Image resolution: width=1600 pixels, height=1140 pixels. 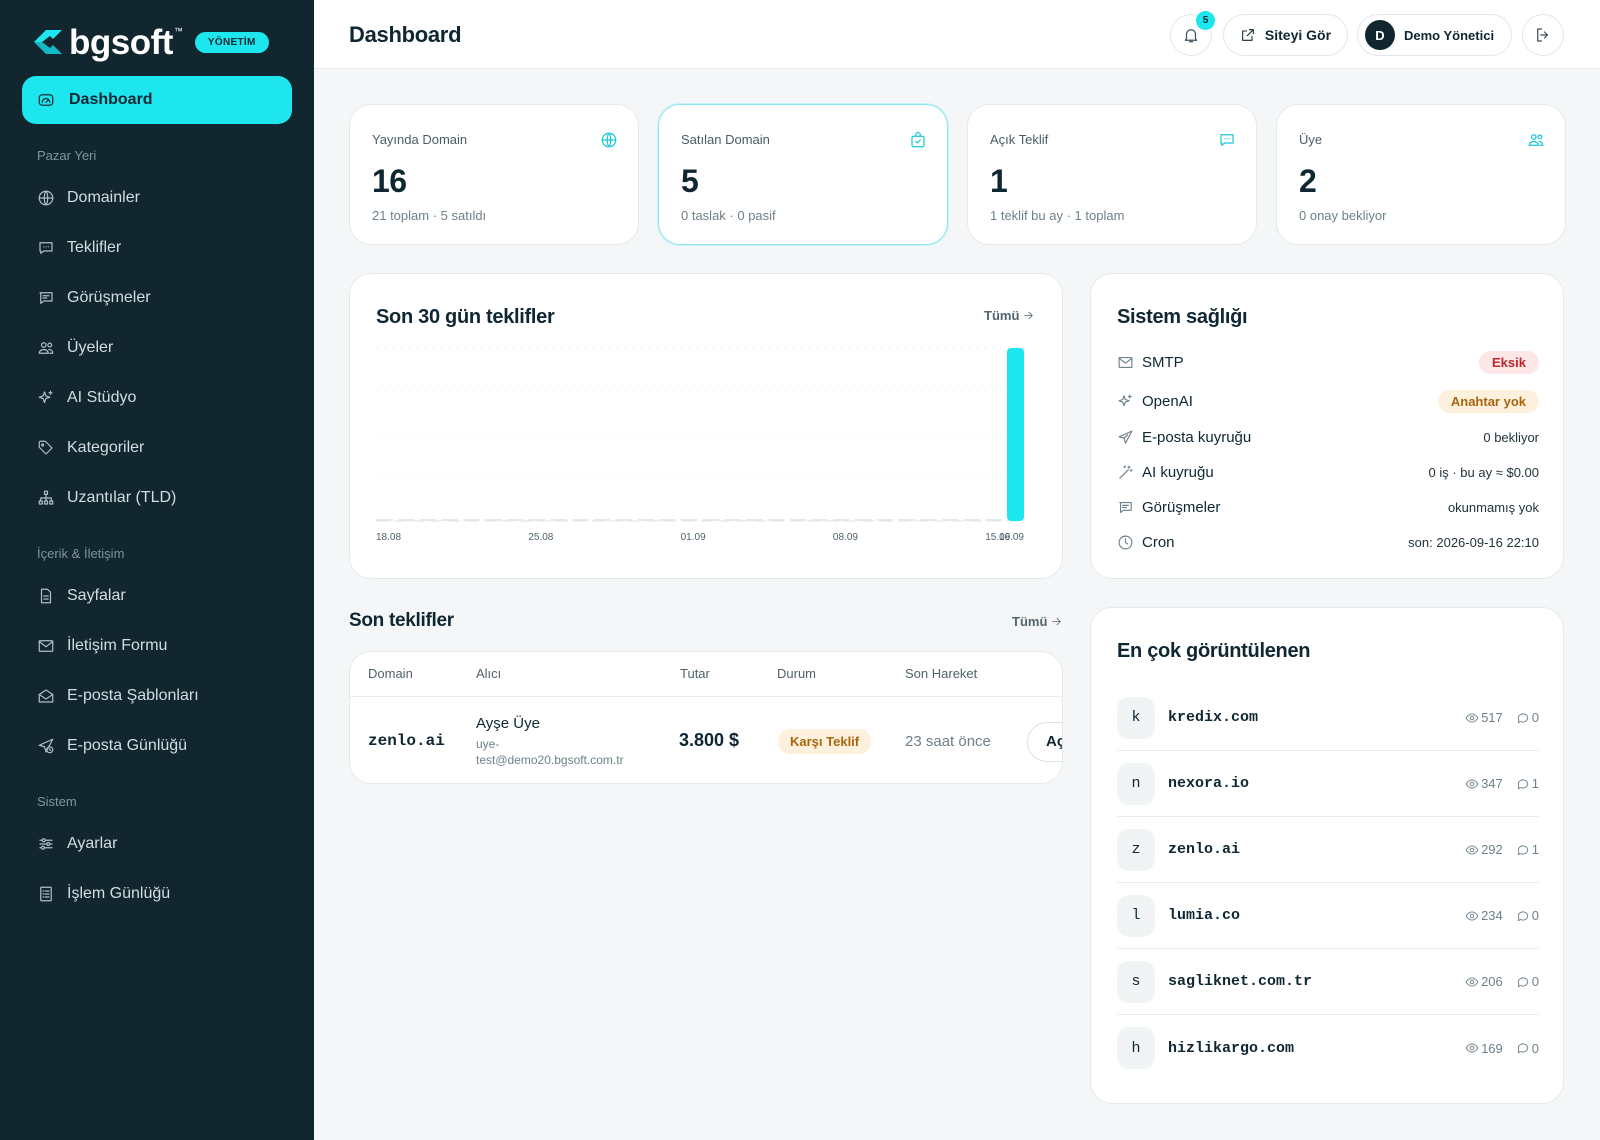 I want to click on chart-view-all-link: Tümü, so click(x=1009, y=315).